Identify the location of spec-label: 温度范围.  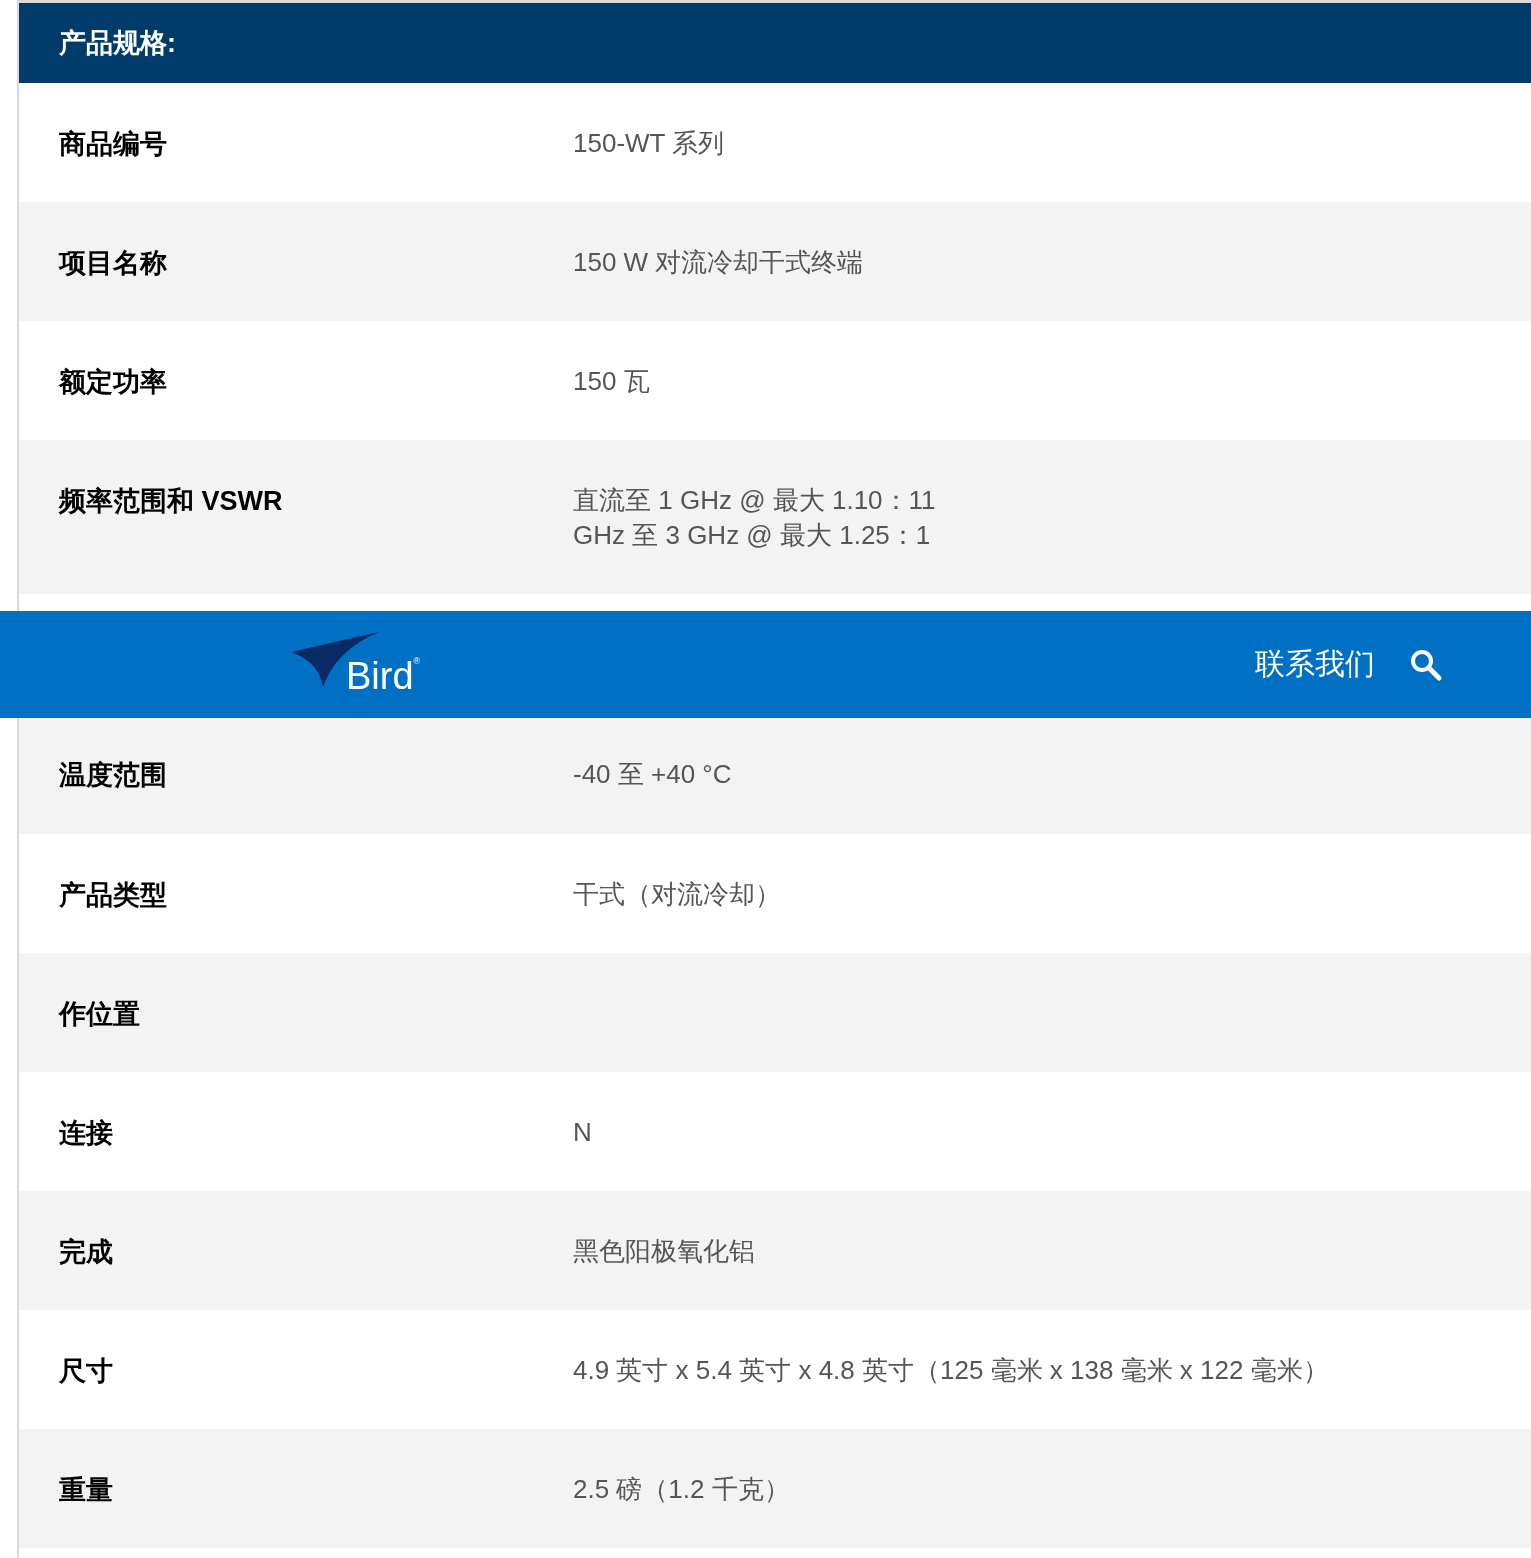
(113, 775).